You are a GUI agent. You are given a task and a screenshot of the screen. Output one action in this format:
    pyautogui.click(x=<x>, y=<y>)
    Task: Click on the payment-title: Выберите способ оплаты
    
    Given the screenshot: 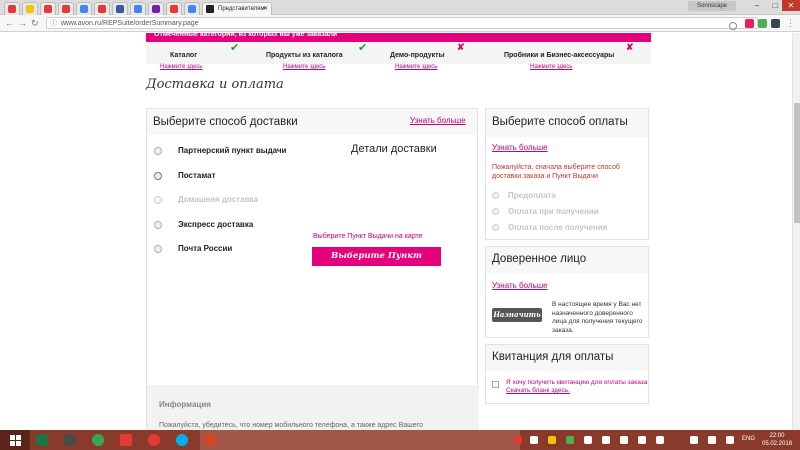 What is the action you would take?
    pyautogui.click(x=560, y=122)
    